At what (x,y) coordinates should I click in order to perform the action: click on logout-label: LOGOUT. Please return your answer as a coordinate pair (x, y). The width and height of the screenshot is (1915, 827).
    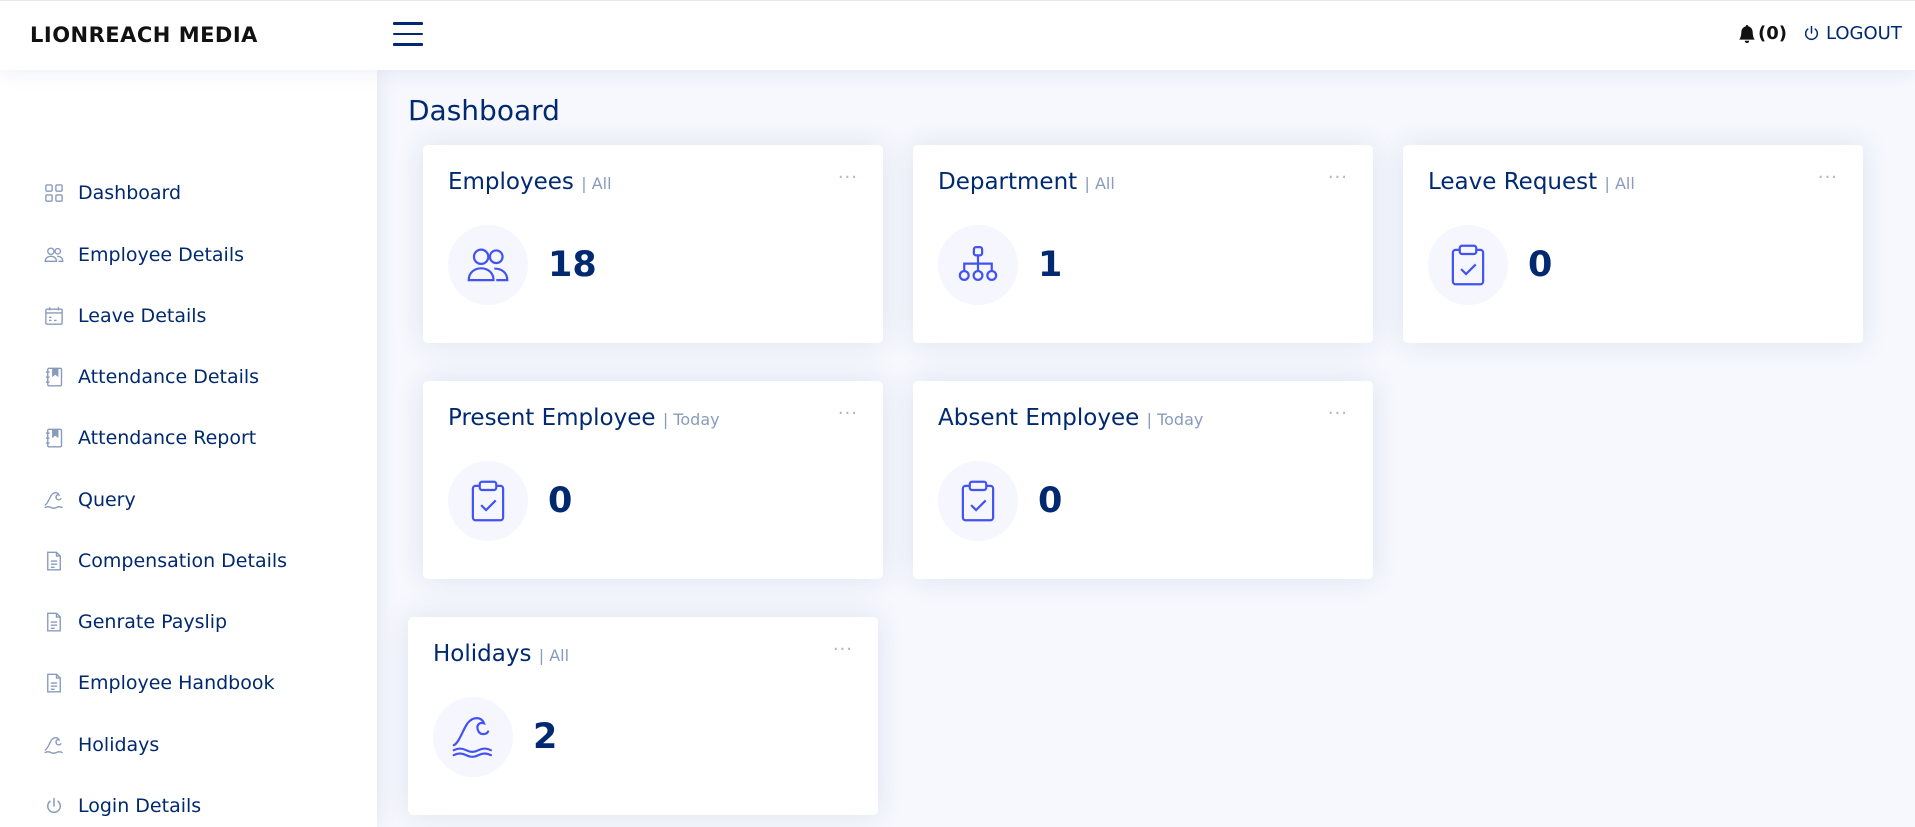
    Looking at the image, I should click on (1864, 33).